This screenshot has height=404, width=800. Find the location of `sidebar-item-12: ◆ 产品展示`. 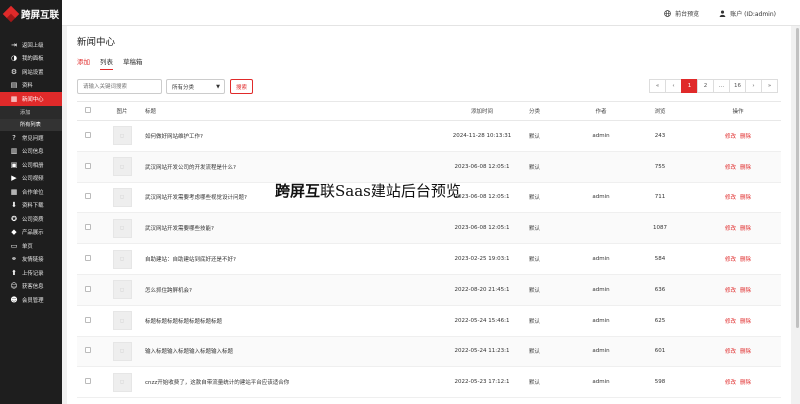

sidebar-item-12: ◆ 产品展示 is located at coordinates (31, 233).